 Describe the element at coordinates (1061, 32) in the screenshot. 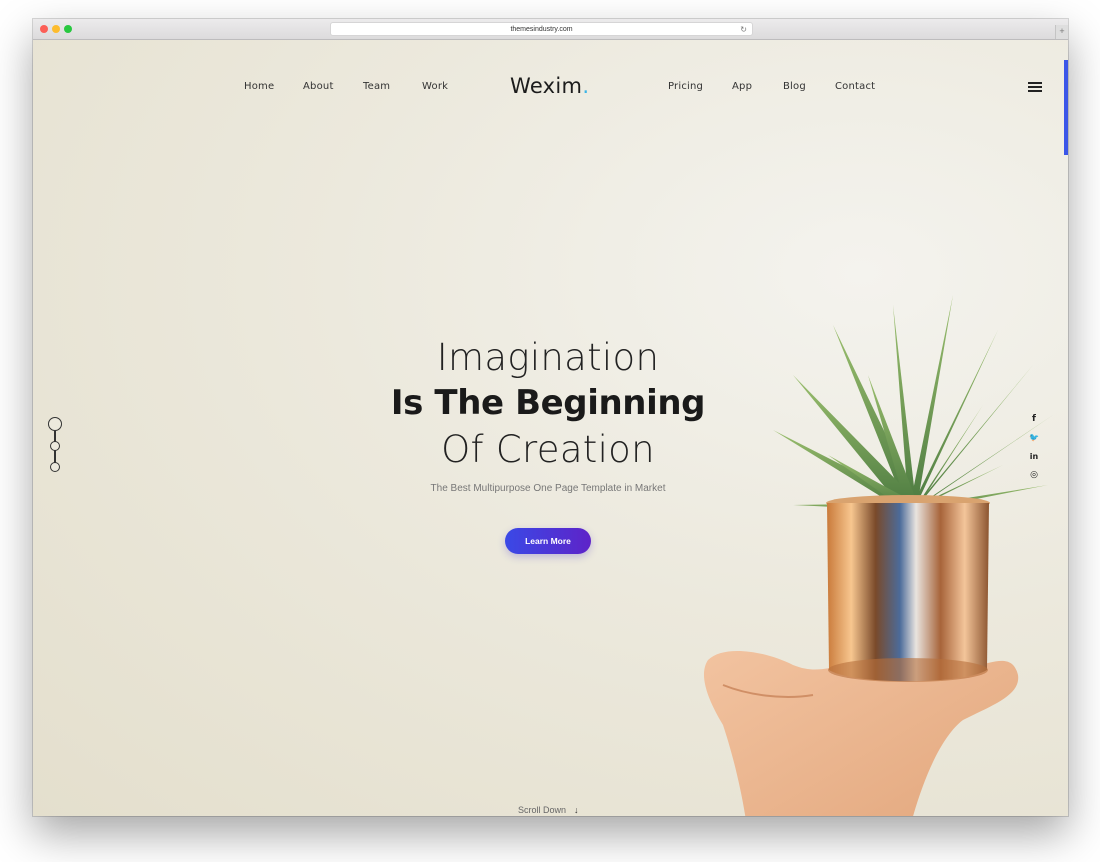

I see `new-tab-button: +` at that location.